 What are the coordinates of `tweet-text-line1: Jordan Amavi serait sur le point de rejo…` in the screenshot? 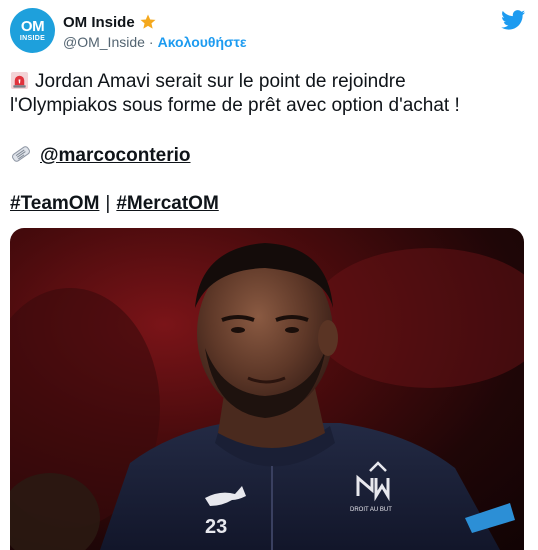 It's located at (208, 82).